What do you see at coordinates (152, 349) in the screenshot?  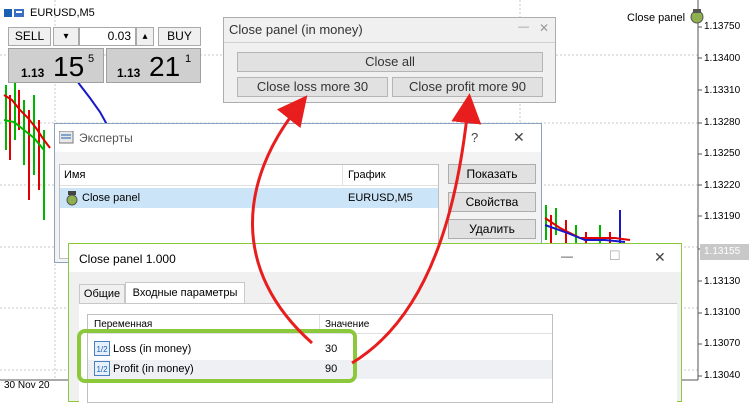 I see `param-name: Loss (in money)` at bounding box center [152, 349].